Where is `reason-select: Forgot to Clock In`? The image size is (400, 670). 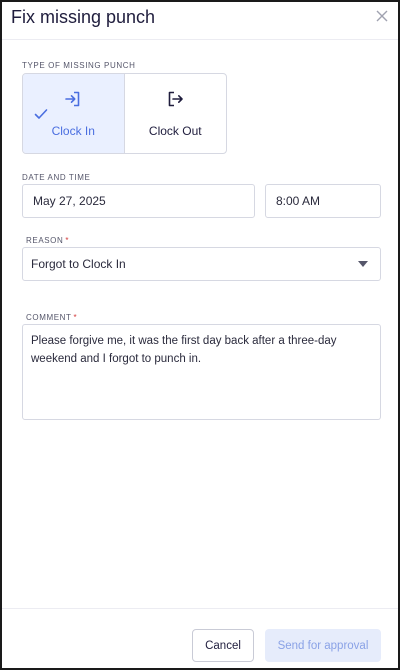
reason-select: Forgot to Clock In is located at coordinates (201, 264).